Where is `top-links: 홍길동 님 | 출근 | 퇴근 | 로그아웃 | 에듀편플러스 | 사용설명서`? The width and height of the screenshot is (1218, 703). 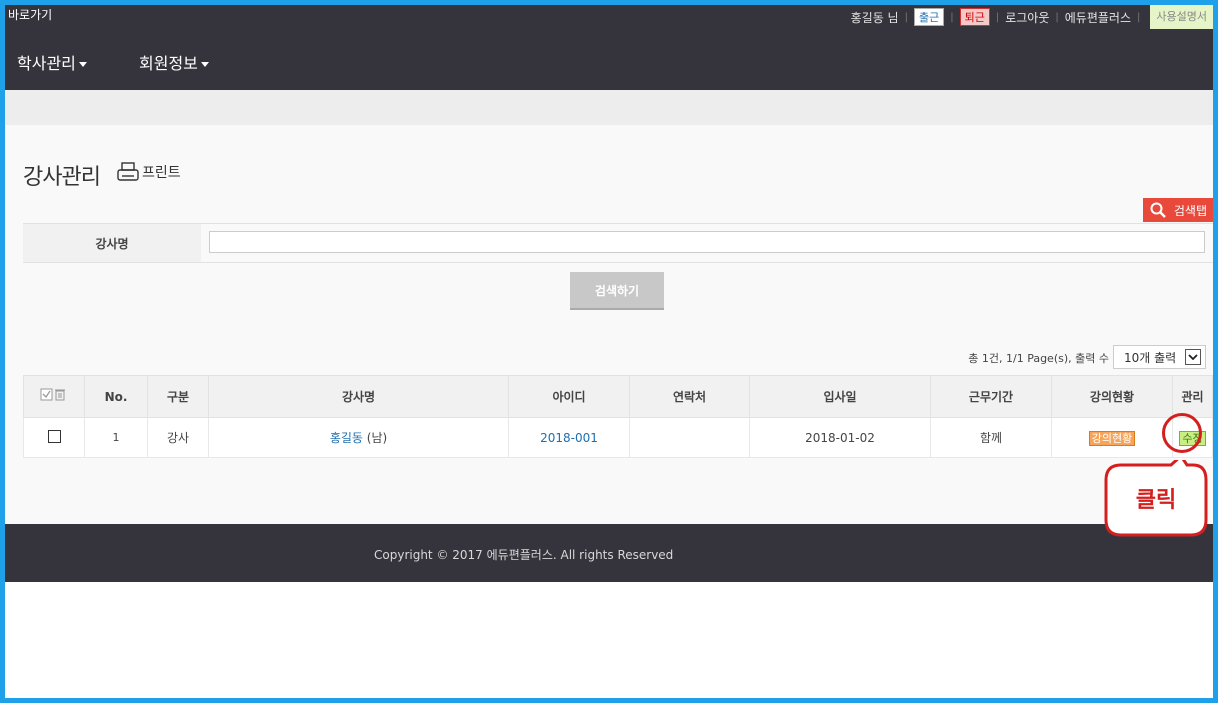 top-links: 홍길동 님 | 출근 | 퇴근 | 로그아웃 | 에듀편플러스 | 사용설명서 is located at coordinates (1032, 17).